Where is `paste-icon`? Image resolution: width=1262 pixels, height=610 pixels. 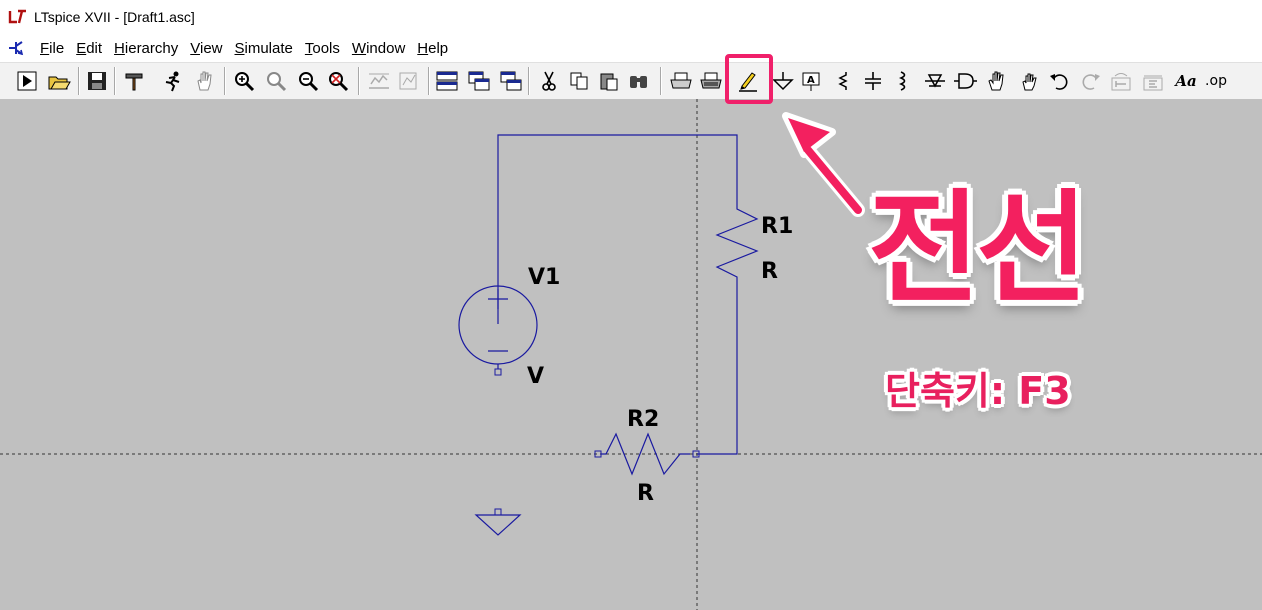 paste-icon is located at coordinates (609, 81).